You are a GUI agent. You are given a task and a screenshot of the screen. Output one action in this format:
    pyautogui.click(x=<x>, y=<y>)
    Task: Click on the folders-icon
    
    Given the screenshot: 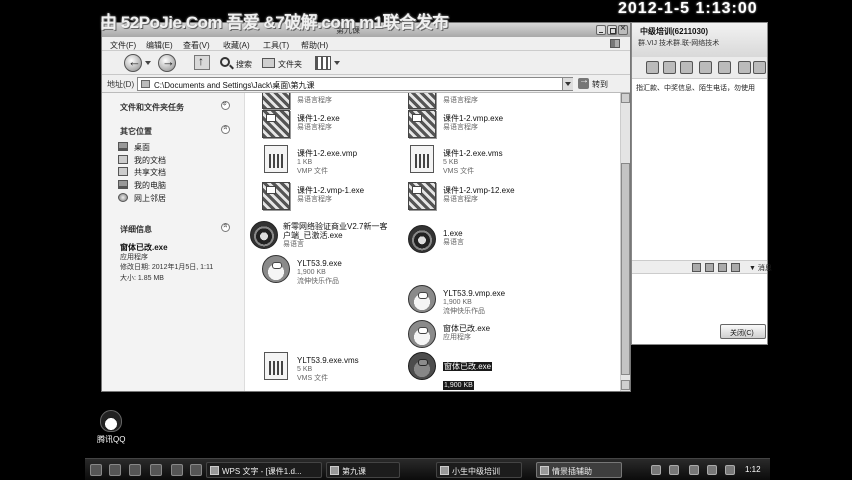 What is the action you would take?
    pyautogui.click(x=268, y=63)
    